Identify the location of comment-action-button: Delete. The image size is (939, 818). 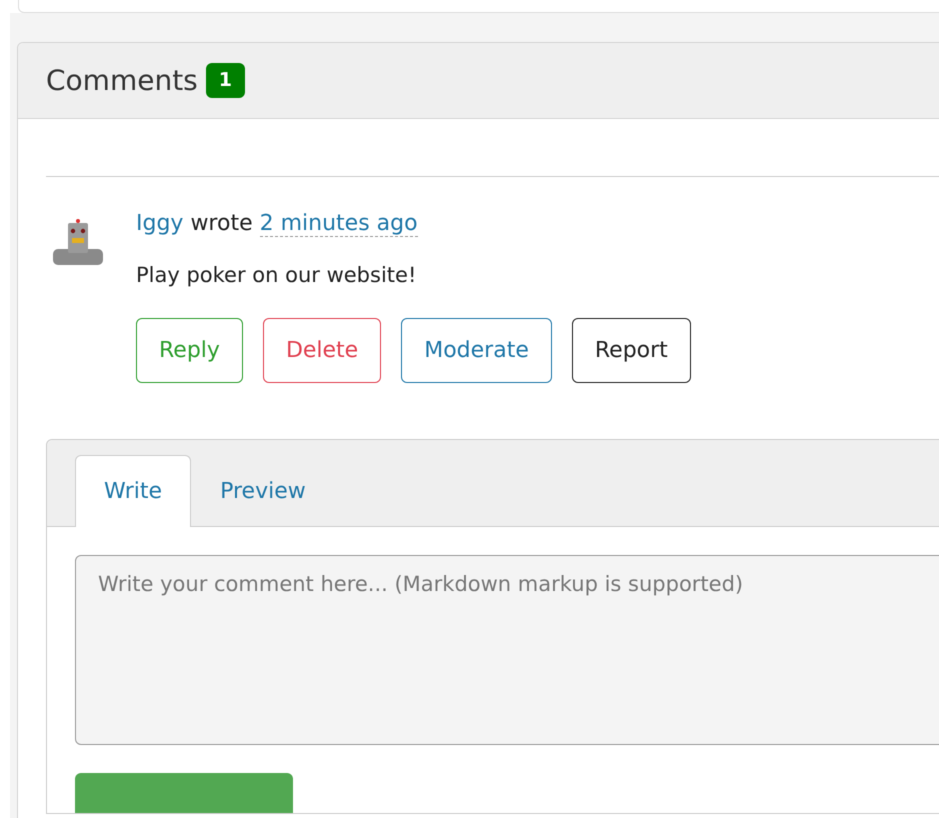
(322, 350).